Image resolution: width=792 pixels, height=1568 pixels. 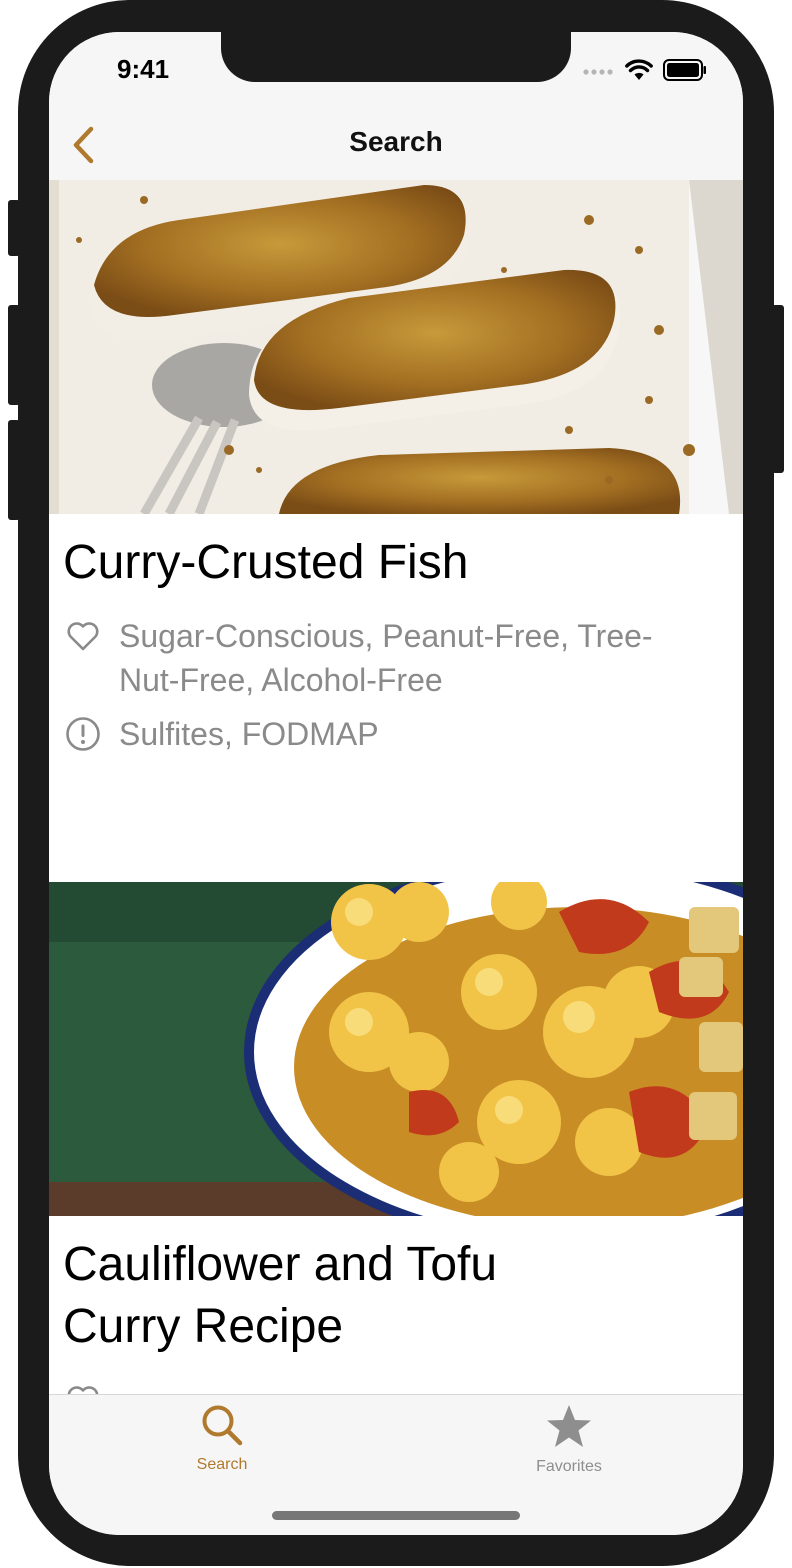 I want to click on signal-icon, so click(x=598, y=72).